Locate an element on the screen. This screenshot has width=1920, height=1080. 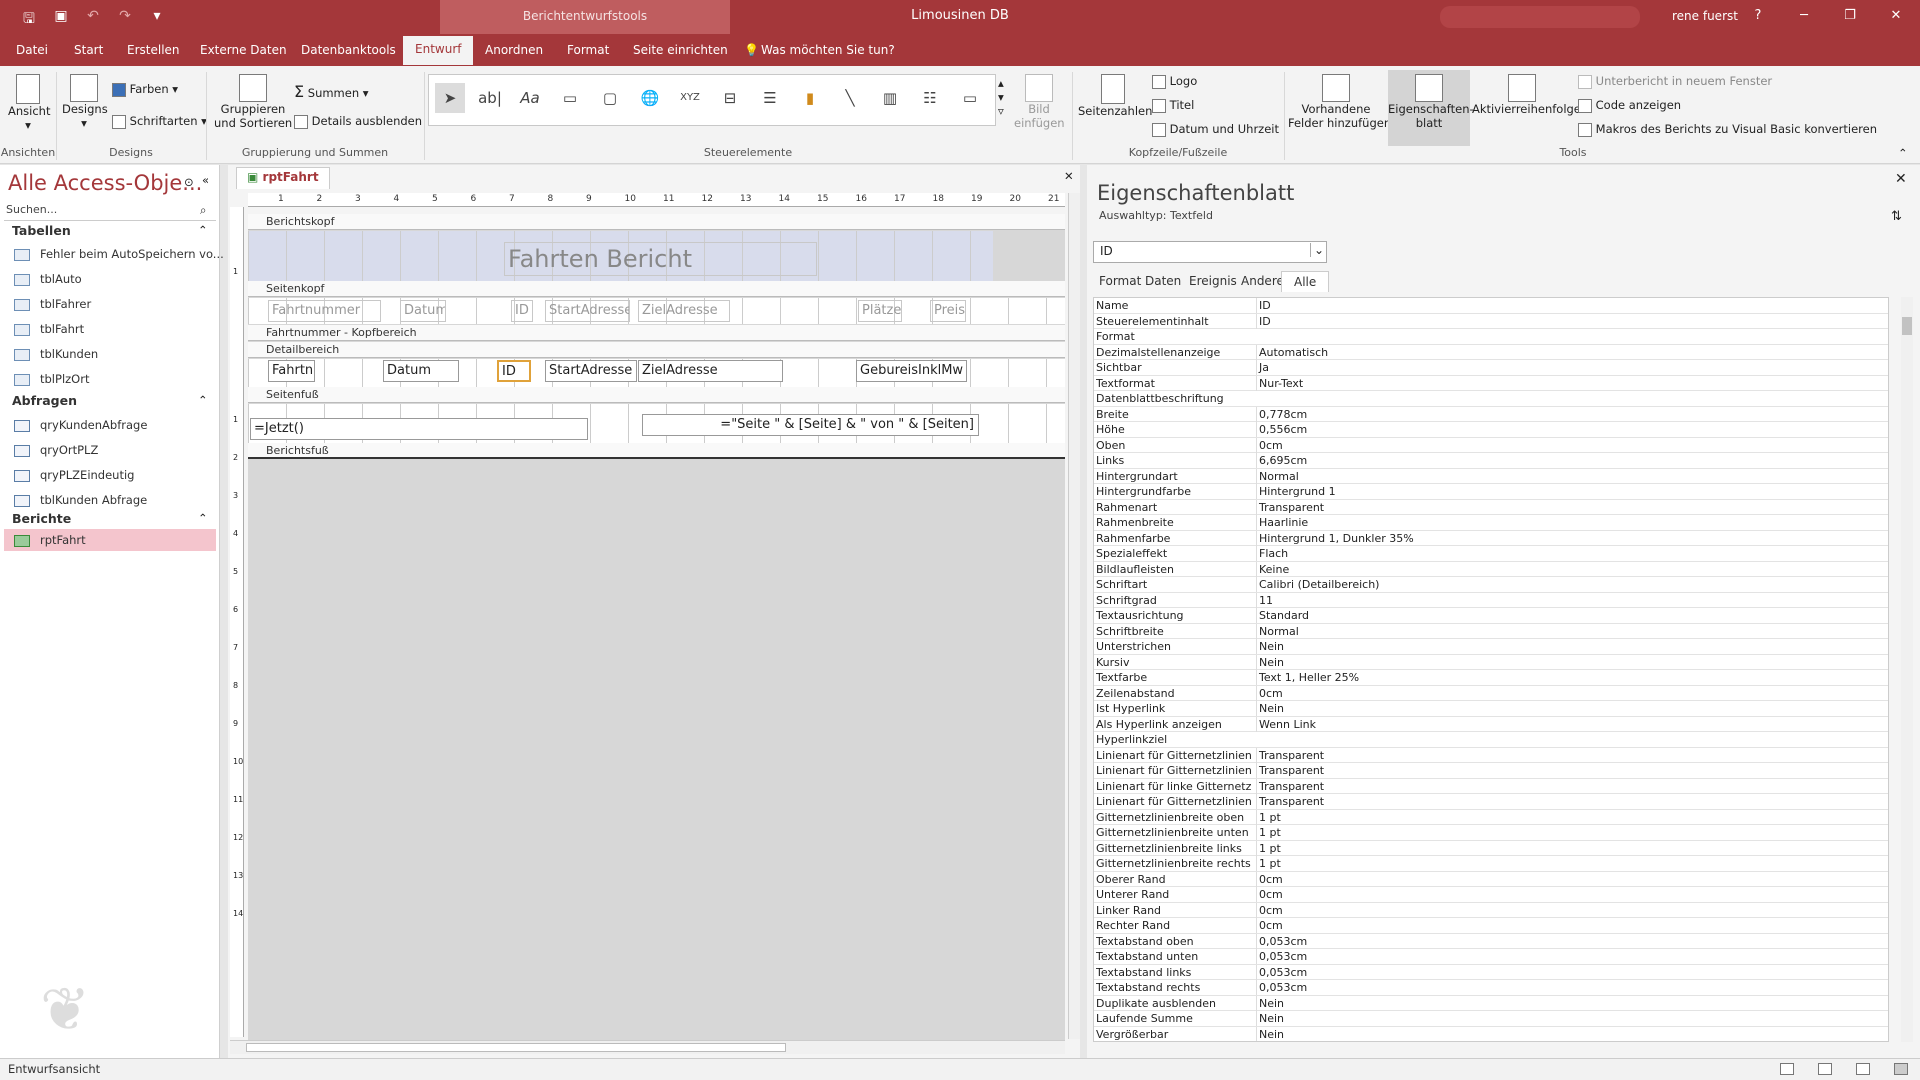
property-scrollbar is located at coordinates (1907, 669).